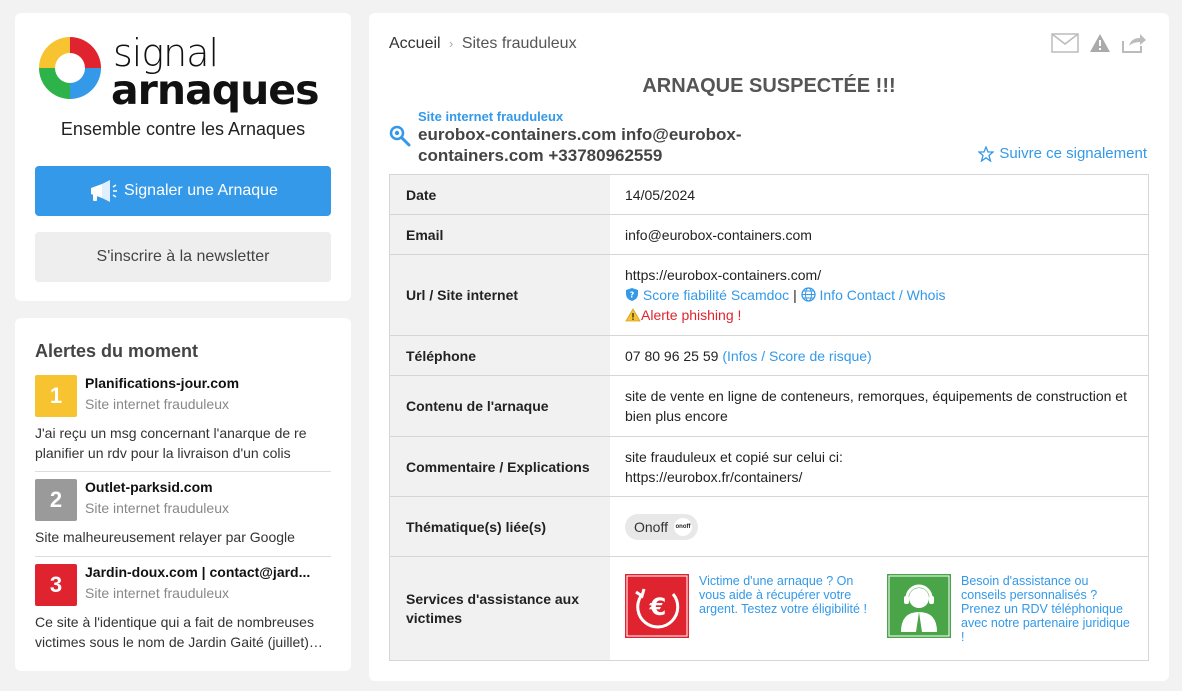 This screenshot has width=1182, height=691. I want to click on report-scam-button: Signaler une Arnaque, so click(183, 191).